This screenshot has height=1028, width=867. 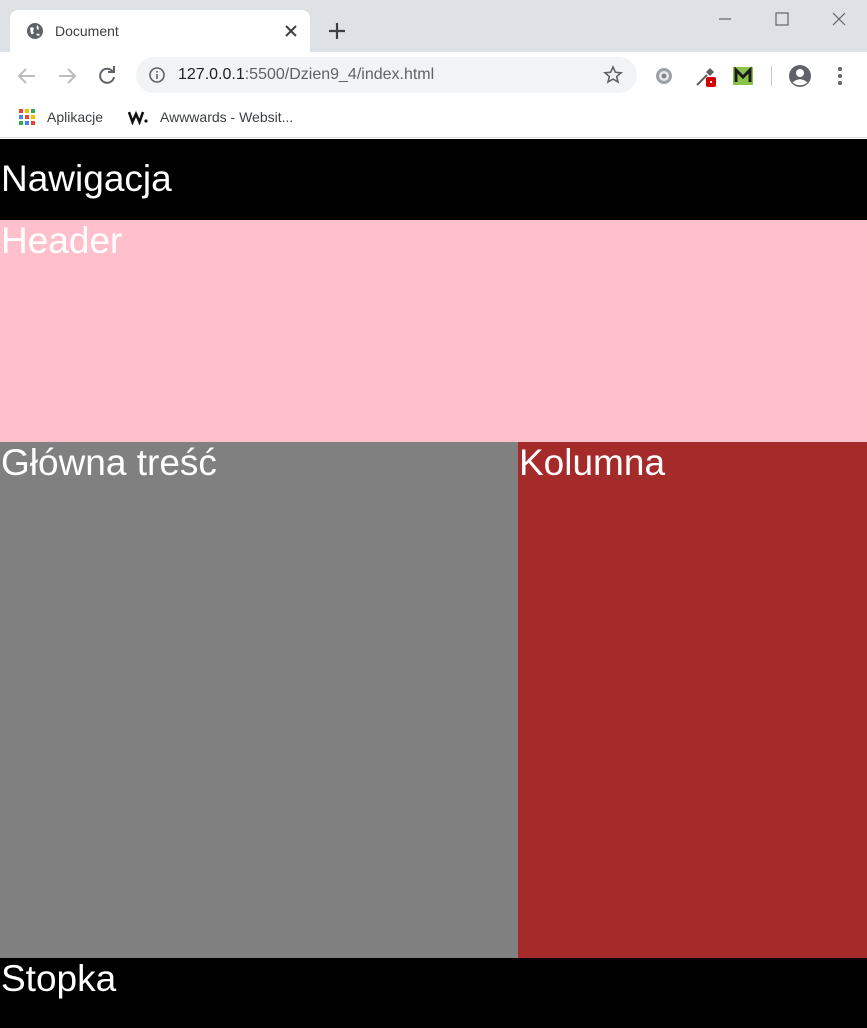 I want to click on profile-icon, so click(x=800, y=76).